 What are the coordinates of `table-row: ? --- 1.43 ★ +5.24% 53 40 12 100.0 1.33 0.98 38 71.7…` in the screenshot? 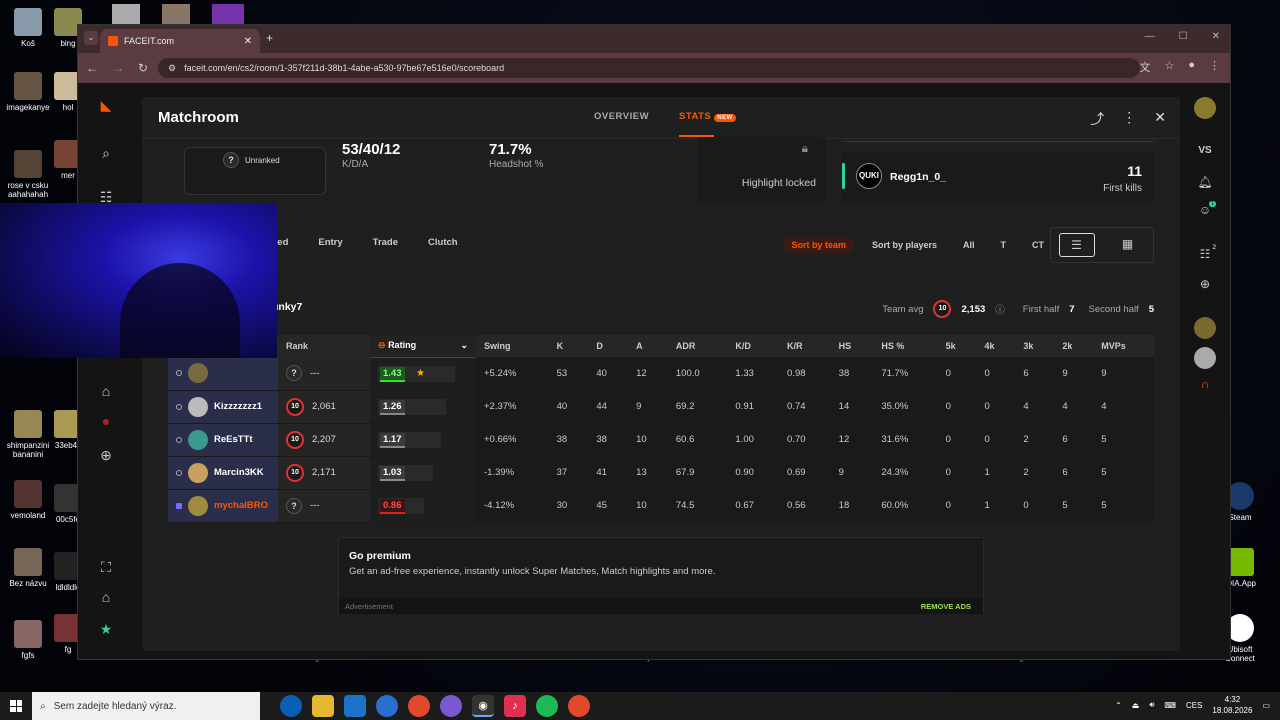 It's located at (661, 374).